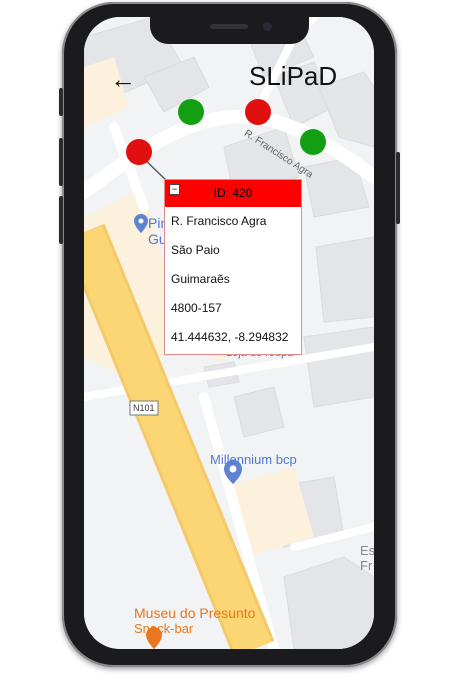 The image size is (458, 691). What do you see at coordinates (164, 628) in the screenshot?
I see `museum-sub-label: Snack-bar` at bounding box center [164, 628].